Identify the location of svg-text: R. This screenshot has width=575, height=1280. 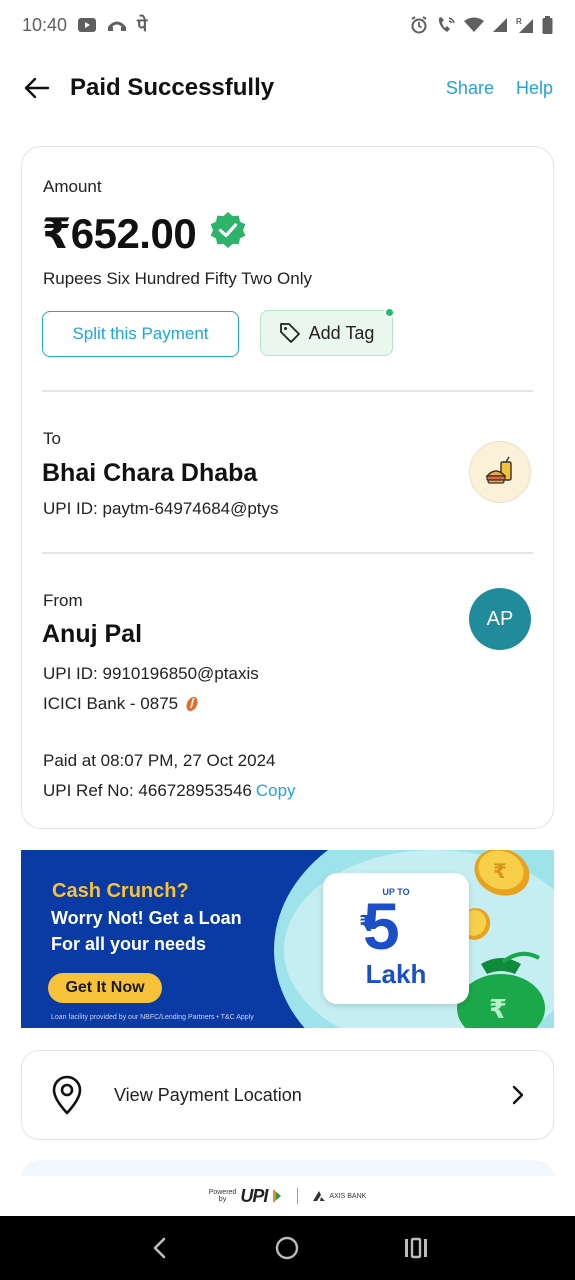
(519, 21).